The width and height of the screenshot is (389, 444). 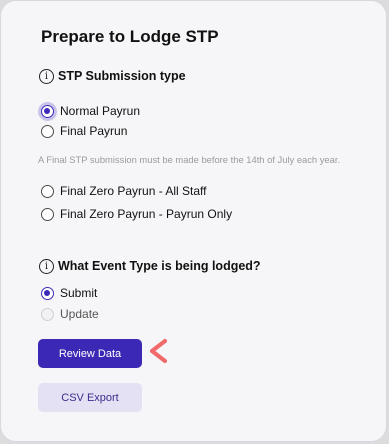 I want to click on radio-submit: Submit, so click(x=69, y=293).